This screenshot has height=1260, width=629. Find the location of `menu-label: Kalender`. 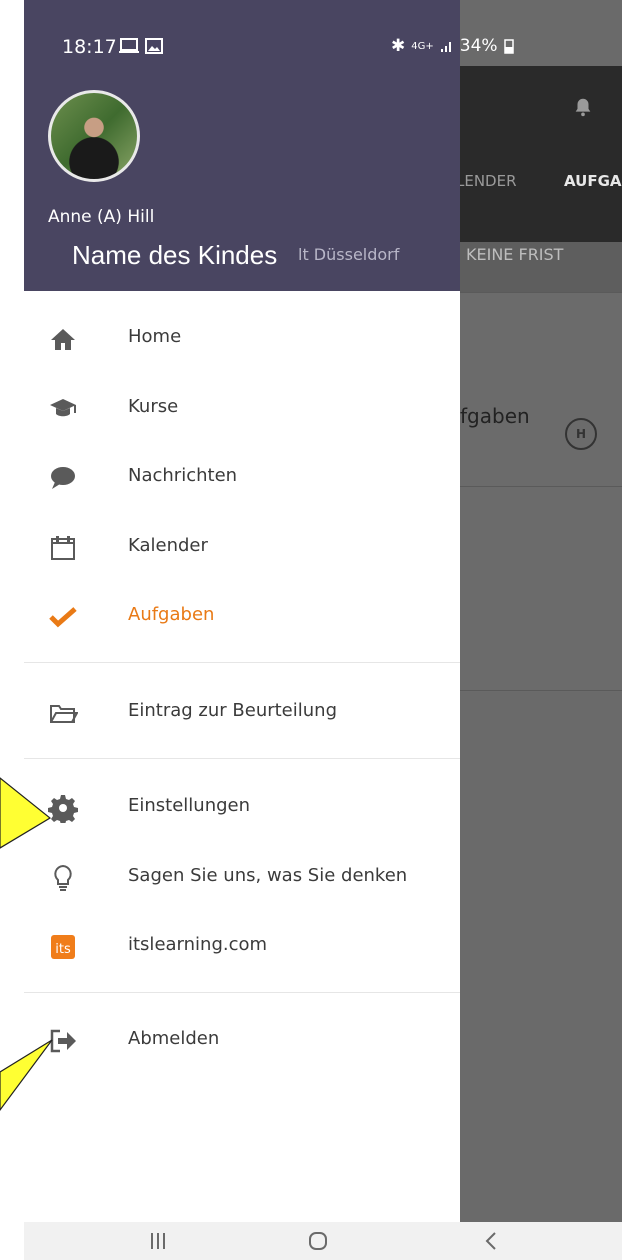

menu-label: Kalender is located at coordinates (168, 545).